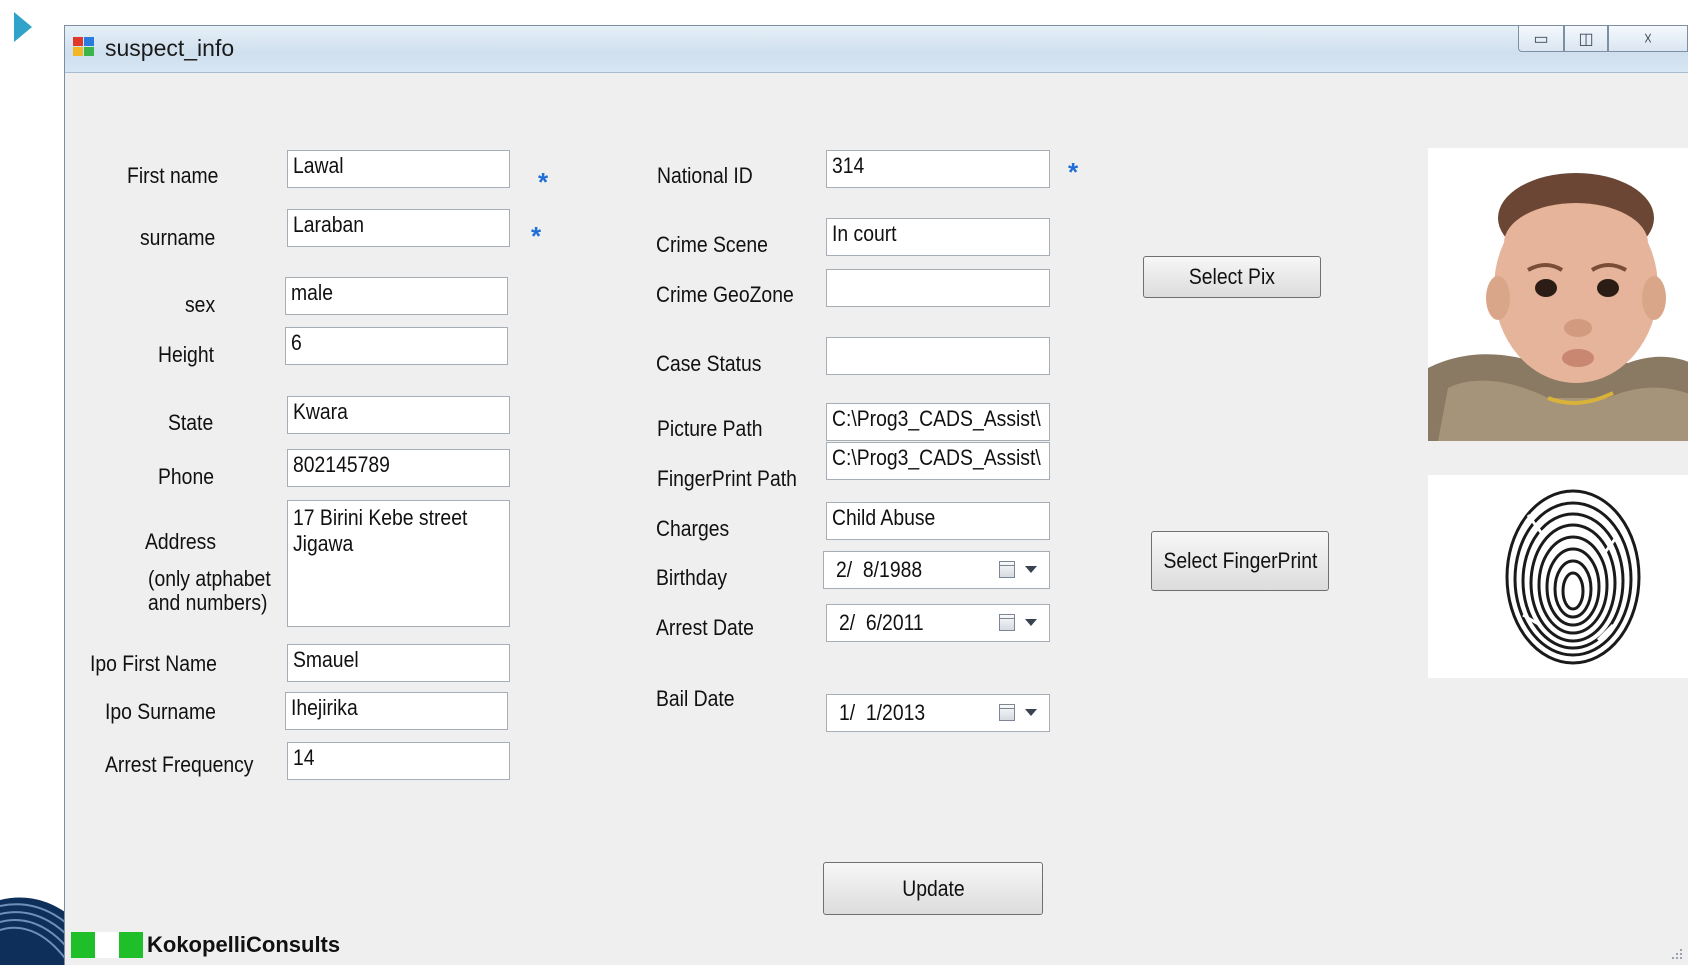  What do you see at coordinates (543, 182) in the screenshot?
I see `first-name-required-marker: *` at bounding box center [543, 182].